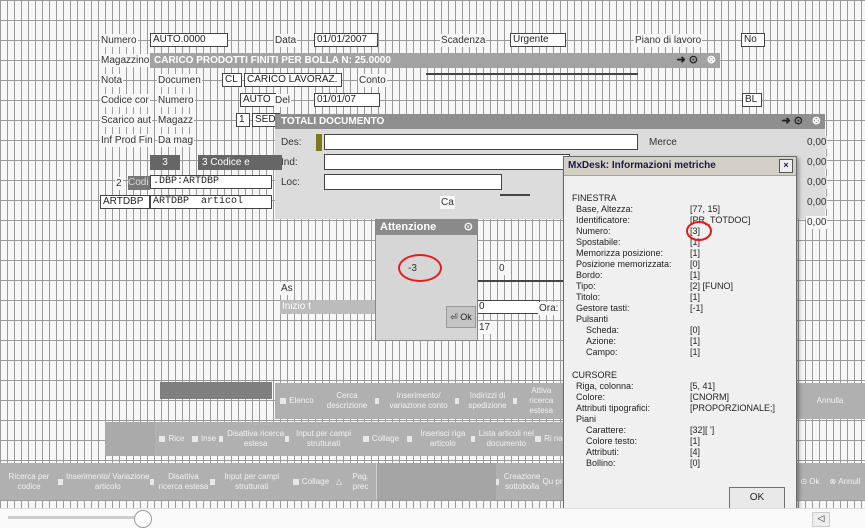 This screenshot has height=528, width=865. I want to click on metrics-row-label: Campo:, so click(602, 352).